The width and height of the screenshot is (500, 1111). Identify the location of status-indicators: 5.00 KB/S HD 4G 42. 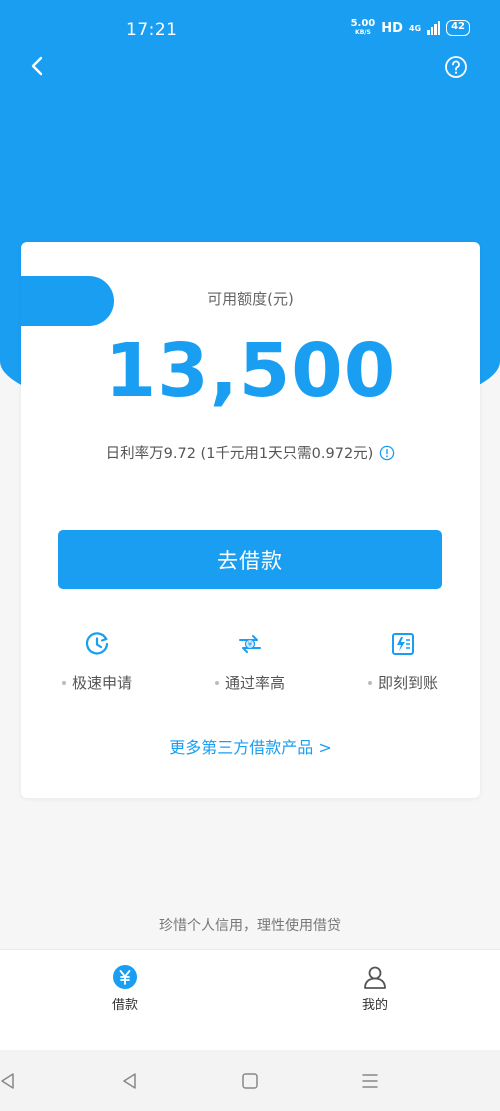
(410, 28).